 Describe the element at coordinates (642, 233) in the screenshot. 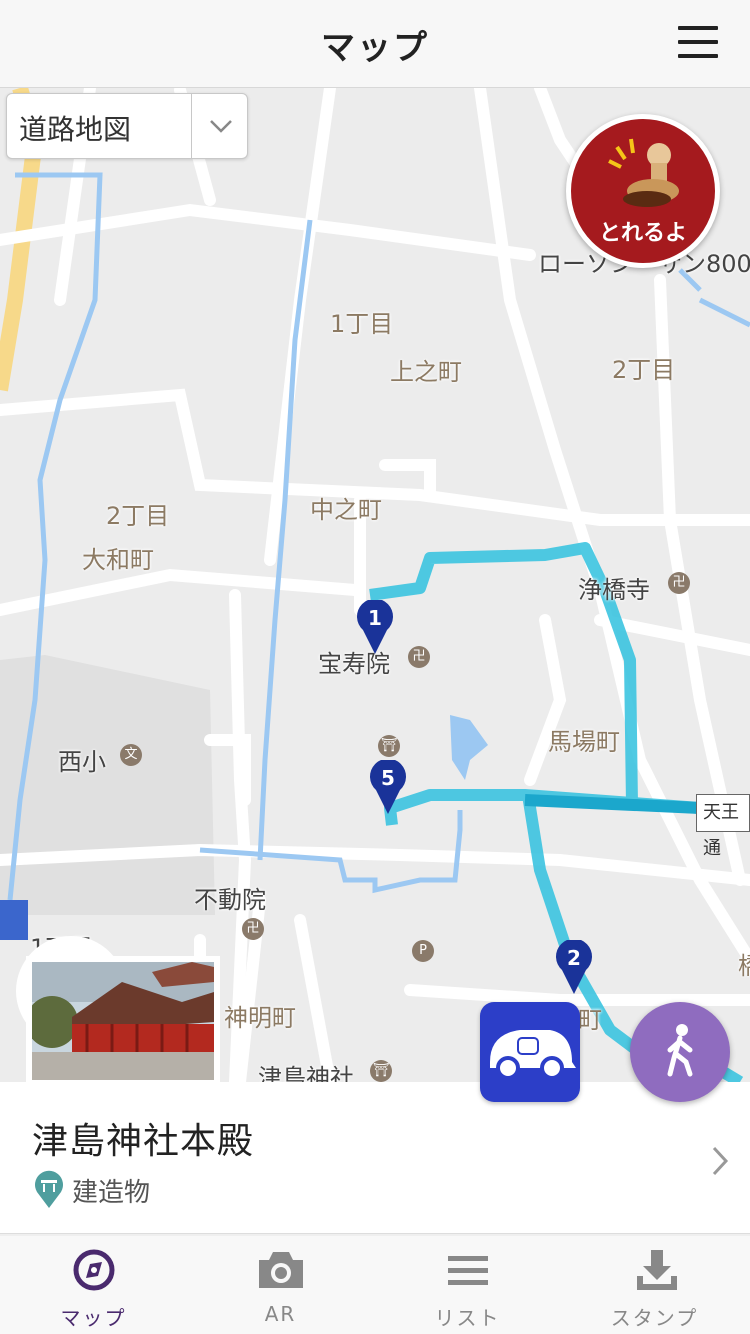

I see `stamp-badge-label: とれるよ` at that location.